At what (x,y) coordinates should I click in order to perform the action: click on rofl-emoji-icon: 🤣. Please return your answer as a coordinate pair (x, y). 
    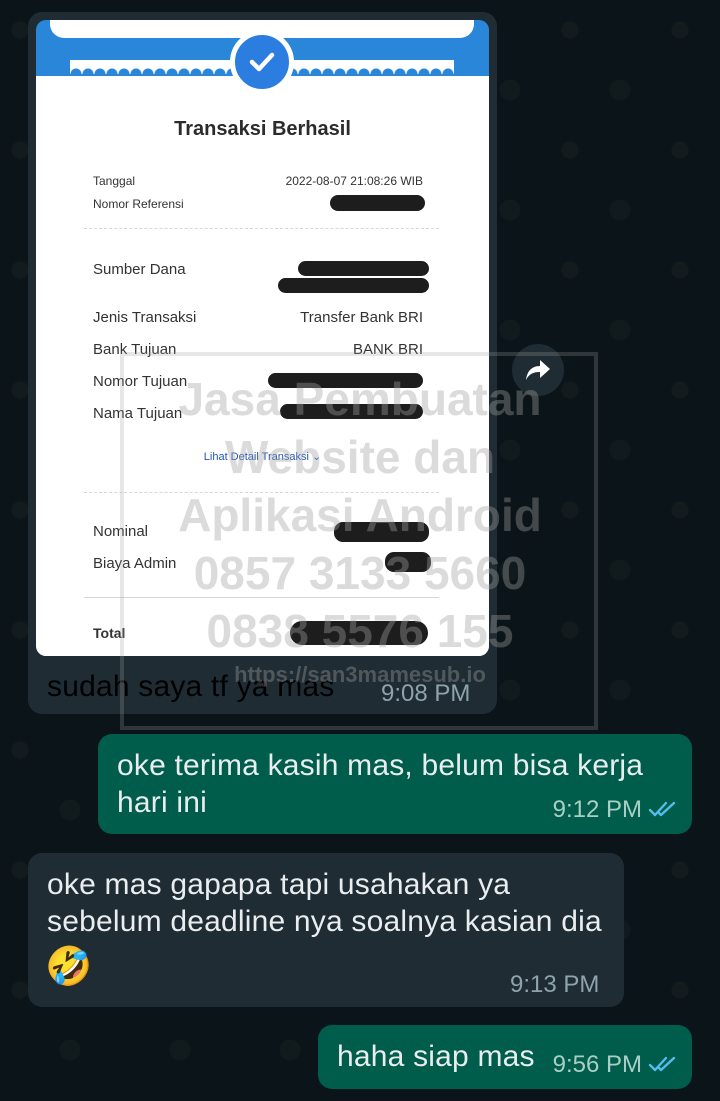
    Looking at the image, I should click on (69, 967).